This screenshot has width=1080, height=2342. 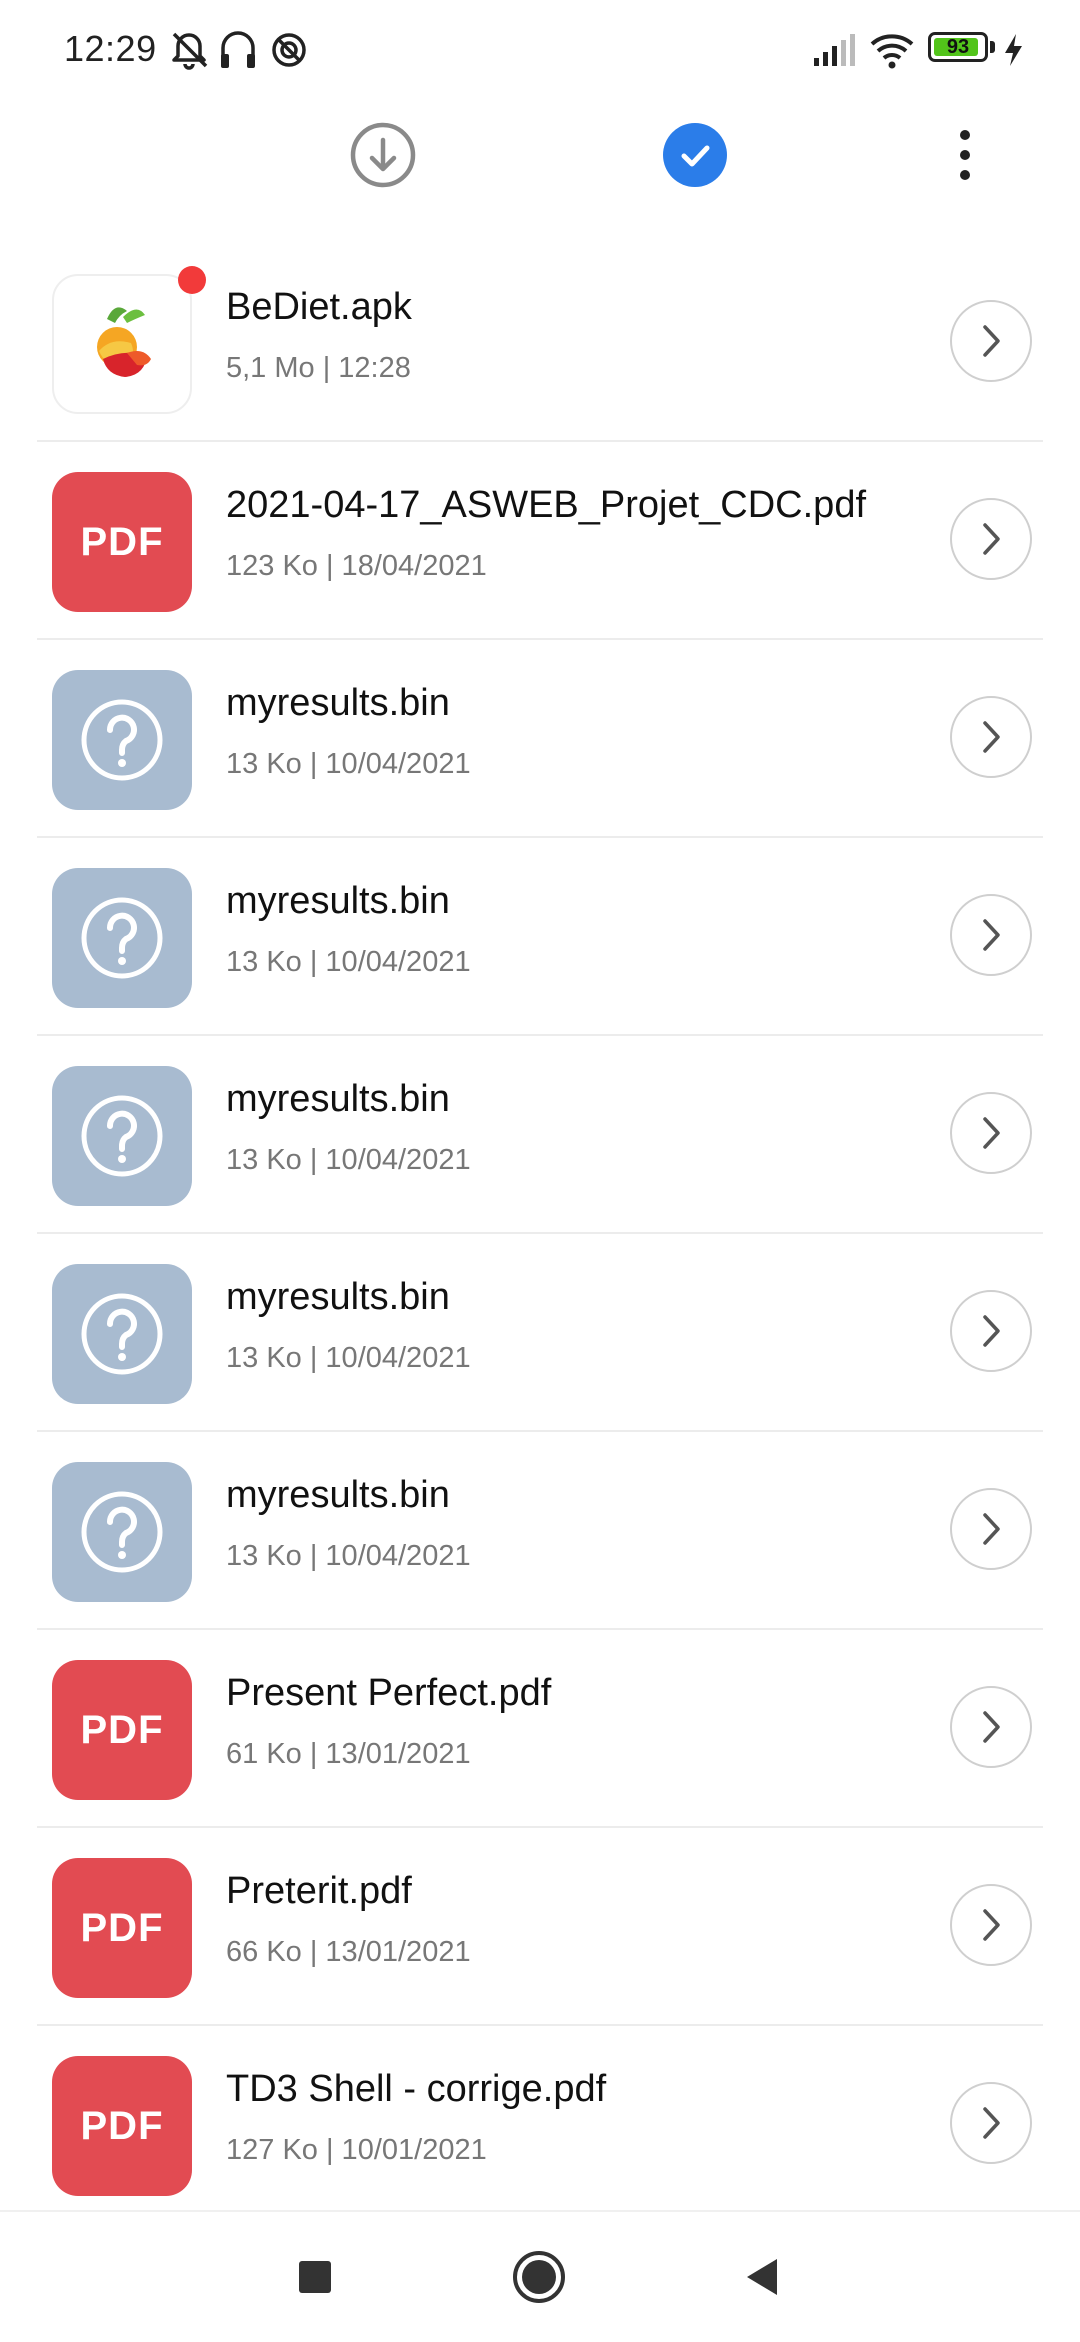 What do you see at coordinates (992, 47) in the screenshot?
I see `battery-cap` at bounding box center [992, 47].